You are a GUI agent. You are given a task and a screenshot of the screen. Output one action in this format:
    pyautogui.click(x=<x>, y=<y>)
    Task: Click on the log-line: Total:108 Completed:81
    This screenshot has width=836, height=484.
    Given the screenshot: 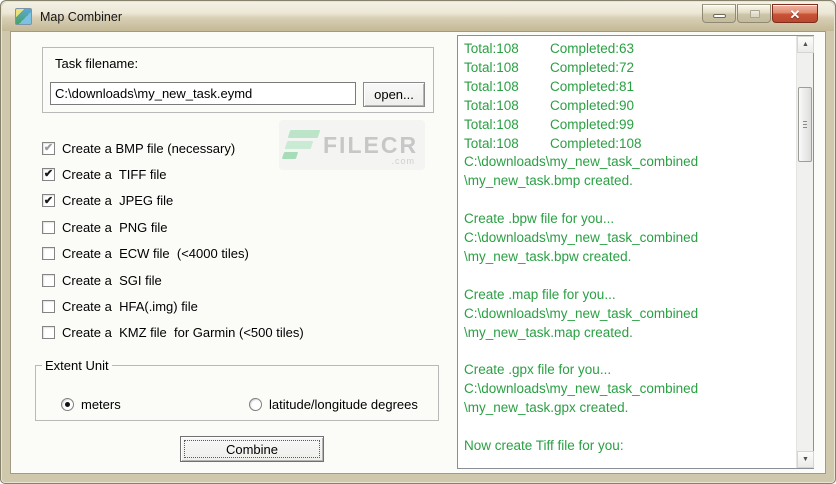 What is the action you would take?
    pyautogui.click(x=549, y=86)
    